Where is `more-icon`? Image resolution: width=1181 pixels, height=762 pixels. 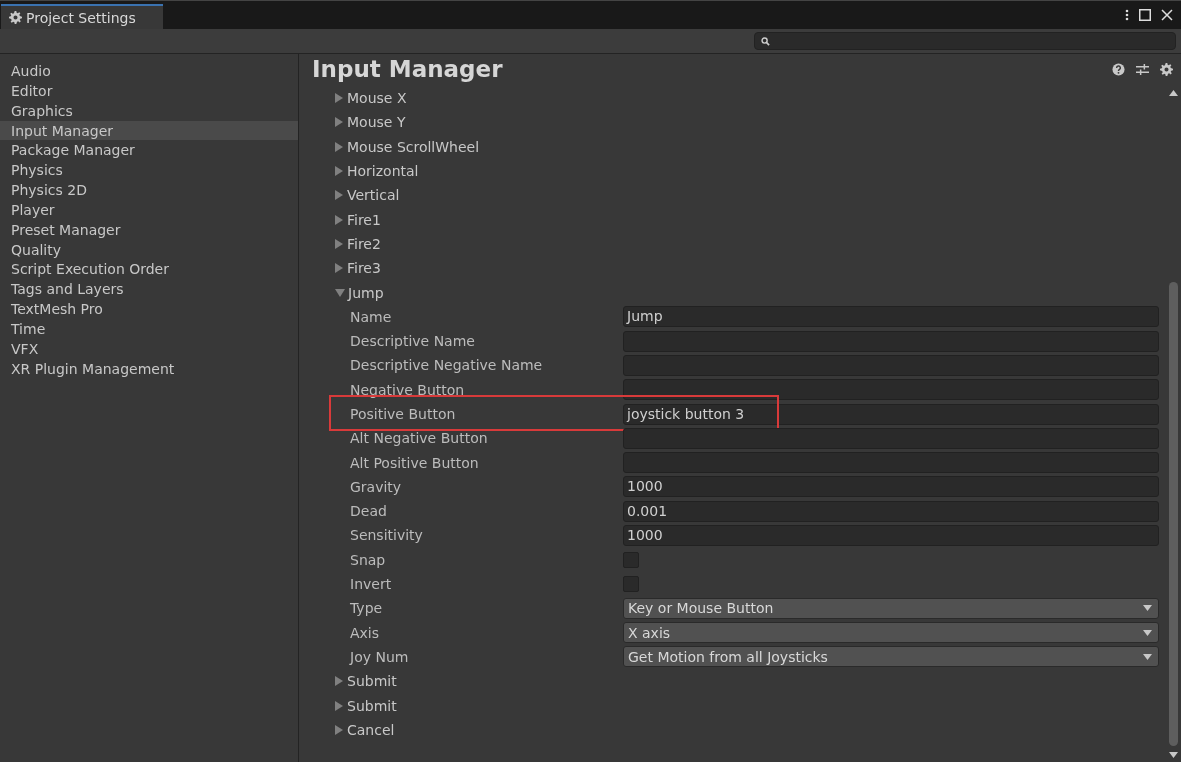
more-icon is located at coordinates (1127, 15).